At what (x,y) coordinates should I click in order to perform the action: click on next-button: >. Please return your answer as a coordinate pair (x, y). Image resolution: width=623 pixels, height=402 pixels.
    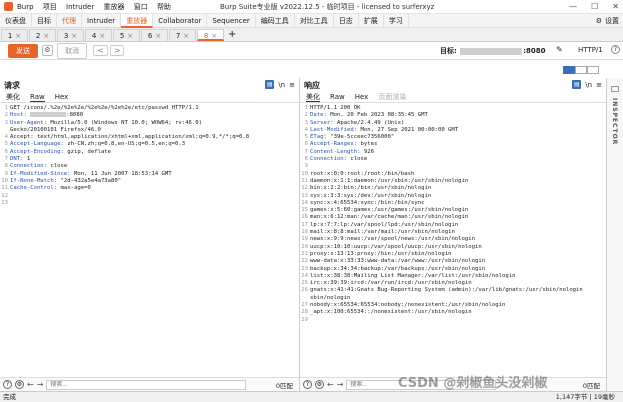
    Looking at the image, I should click on (117, 50).